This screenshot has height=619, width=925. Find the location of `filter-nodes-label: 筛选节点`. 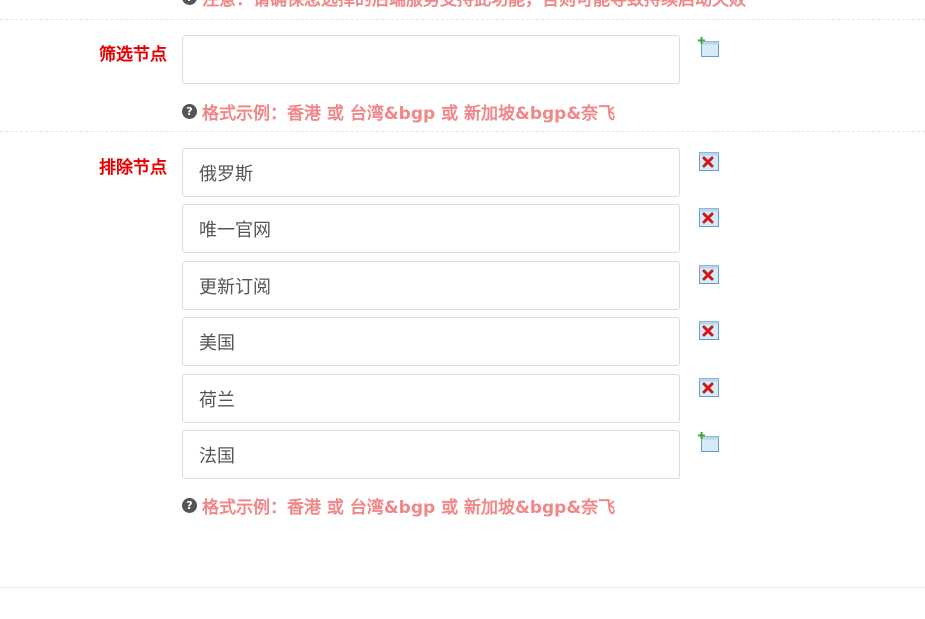

filter-nodes-label: 筛选节点 is located at coordinates (133, 55).